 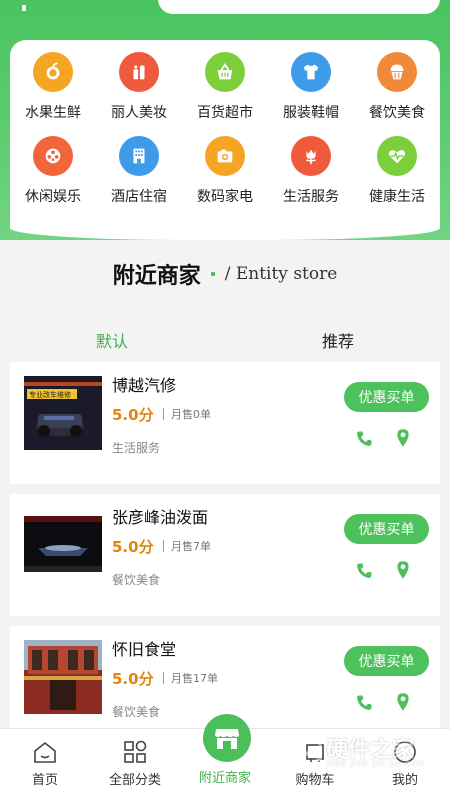 I want to click on store-name: 张彦峰油泼面, so click(x=160, y=517).